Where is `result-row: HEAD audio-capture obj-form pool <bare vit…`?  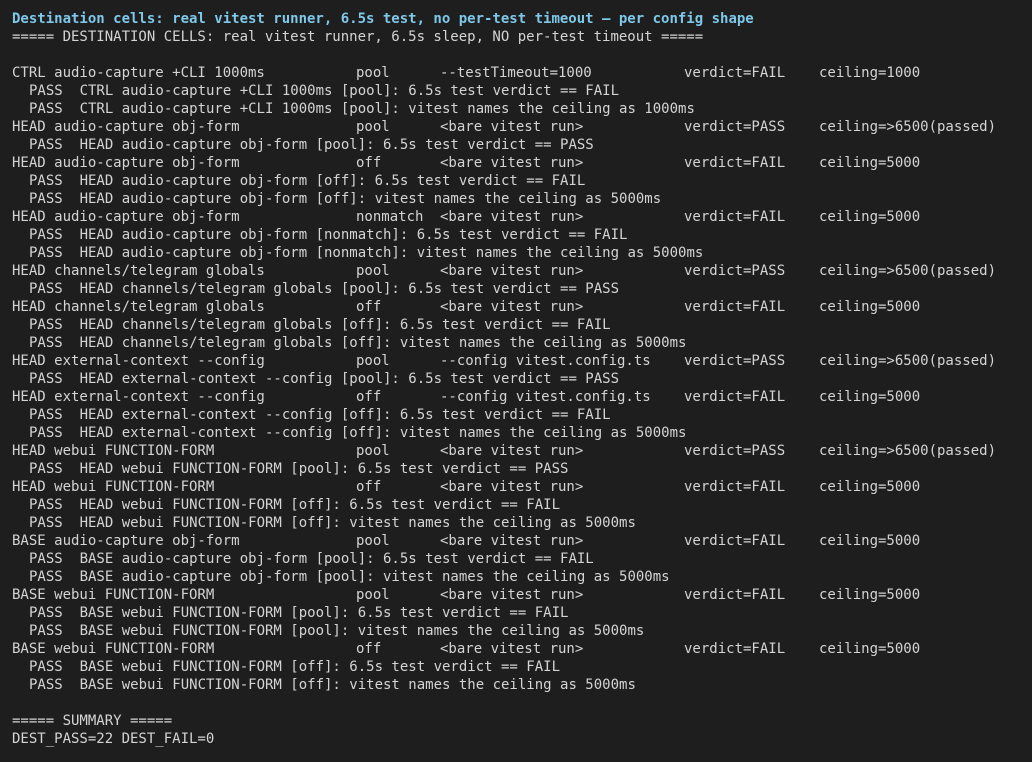 result-row: HEAD audio-capture obj-form pool <bare vit… is located at coordinates (522, 127).